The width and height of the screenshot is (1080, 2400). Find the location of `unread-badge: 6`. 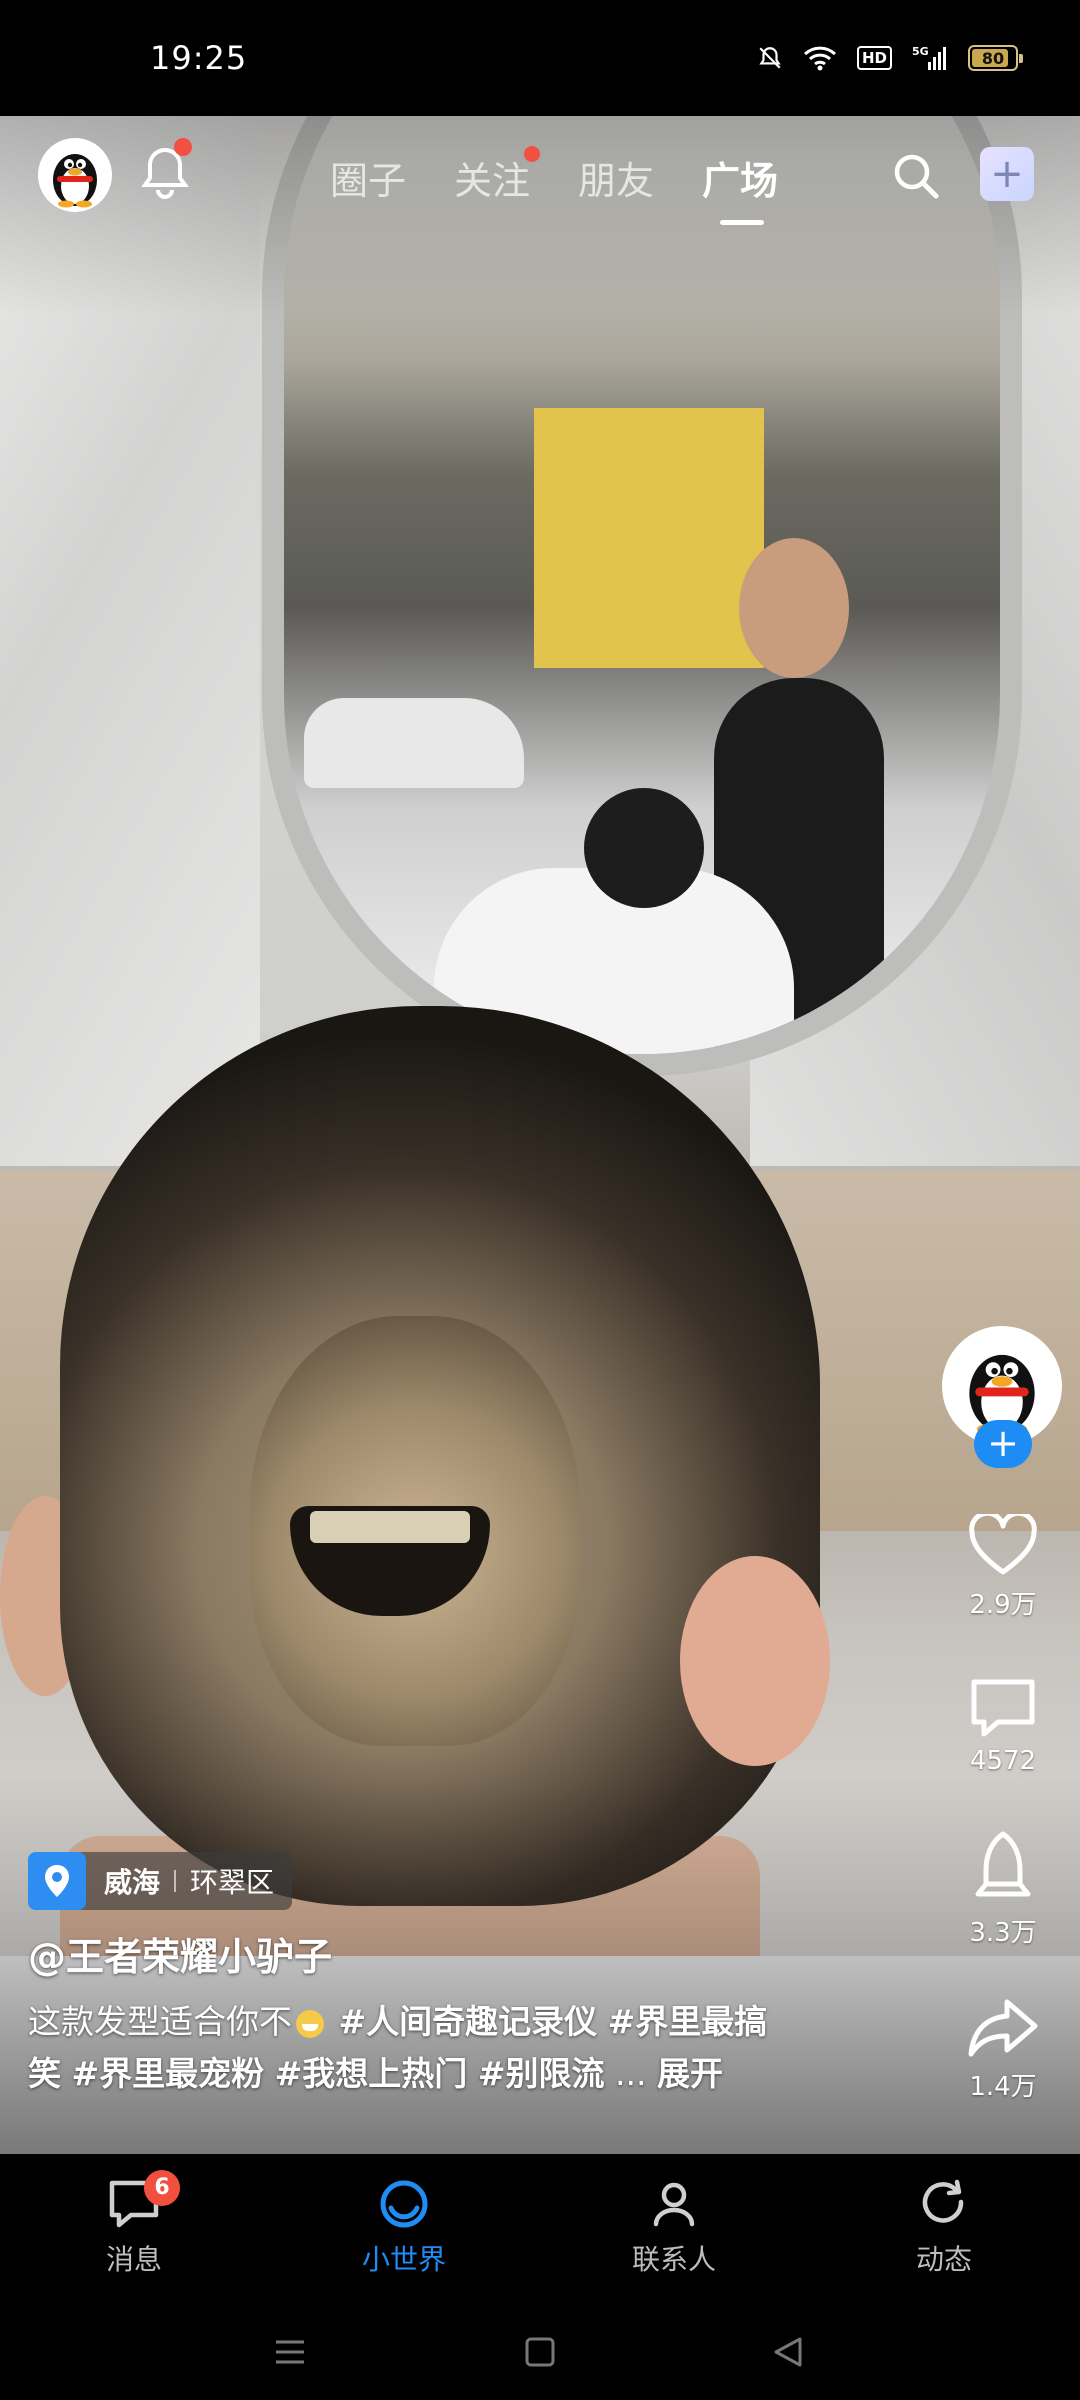

unread-badge: 6 is located at coordinates (162, 2188).